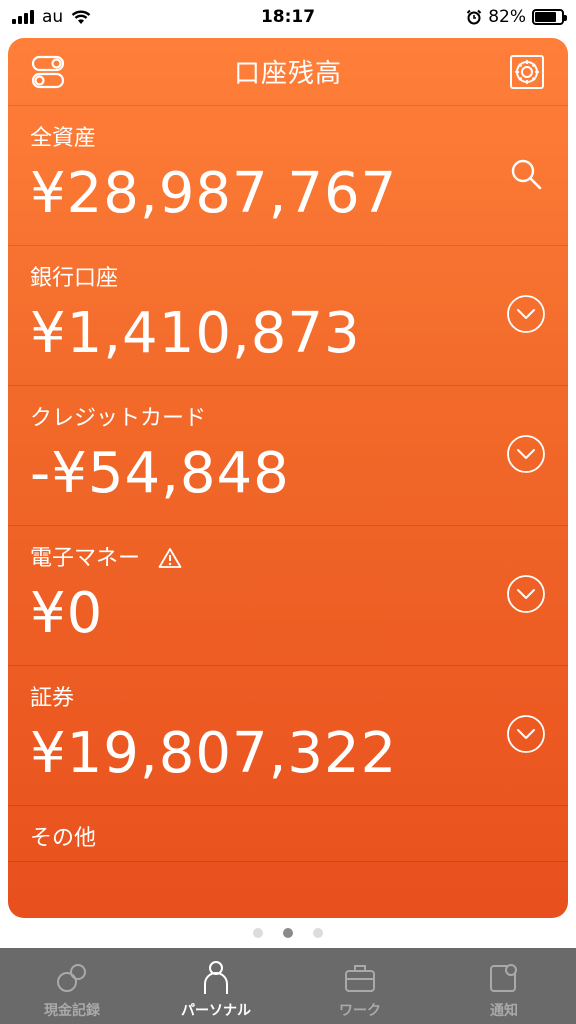 The width and height of the screenshot is (576, 1024). Describe the element at coordinates (474, 17) in the screenshot. I see `alarm-icon` at that location.